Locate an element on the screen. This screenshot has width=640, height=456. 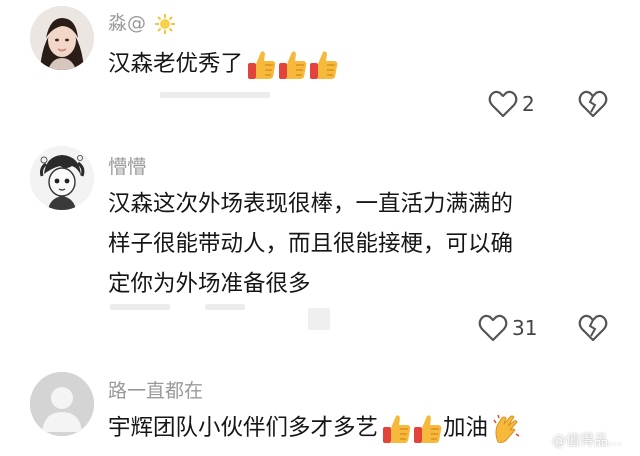
comment-text: 汉森老优秀了 is located at coordinates (358, 64).